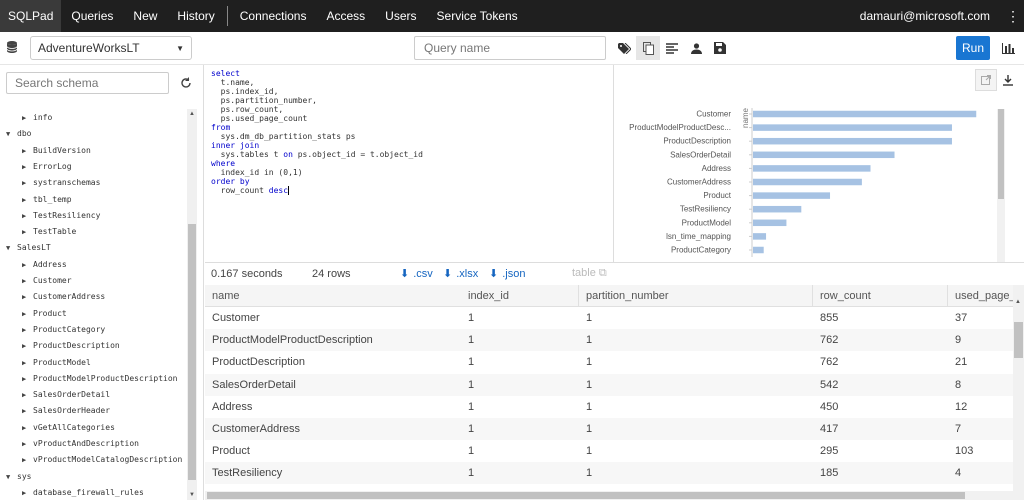  Describe the element at coordinates (609, 451) in the screenshot. I see `table-row: Product11295103` at that location.